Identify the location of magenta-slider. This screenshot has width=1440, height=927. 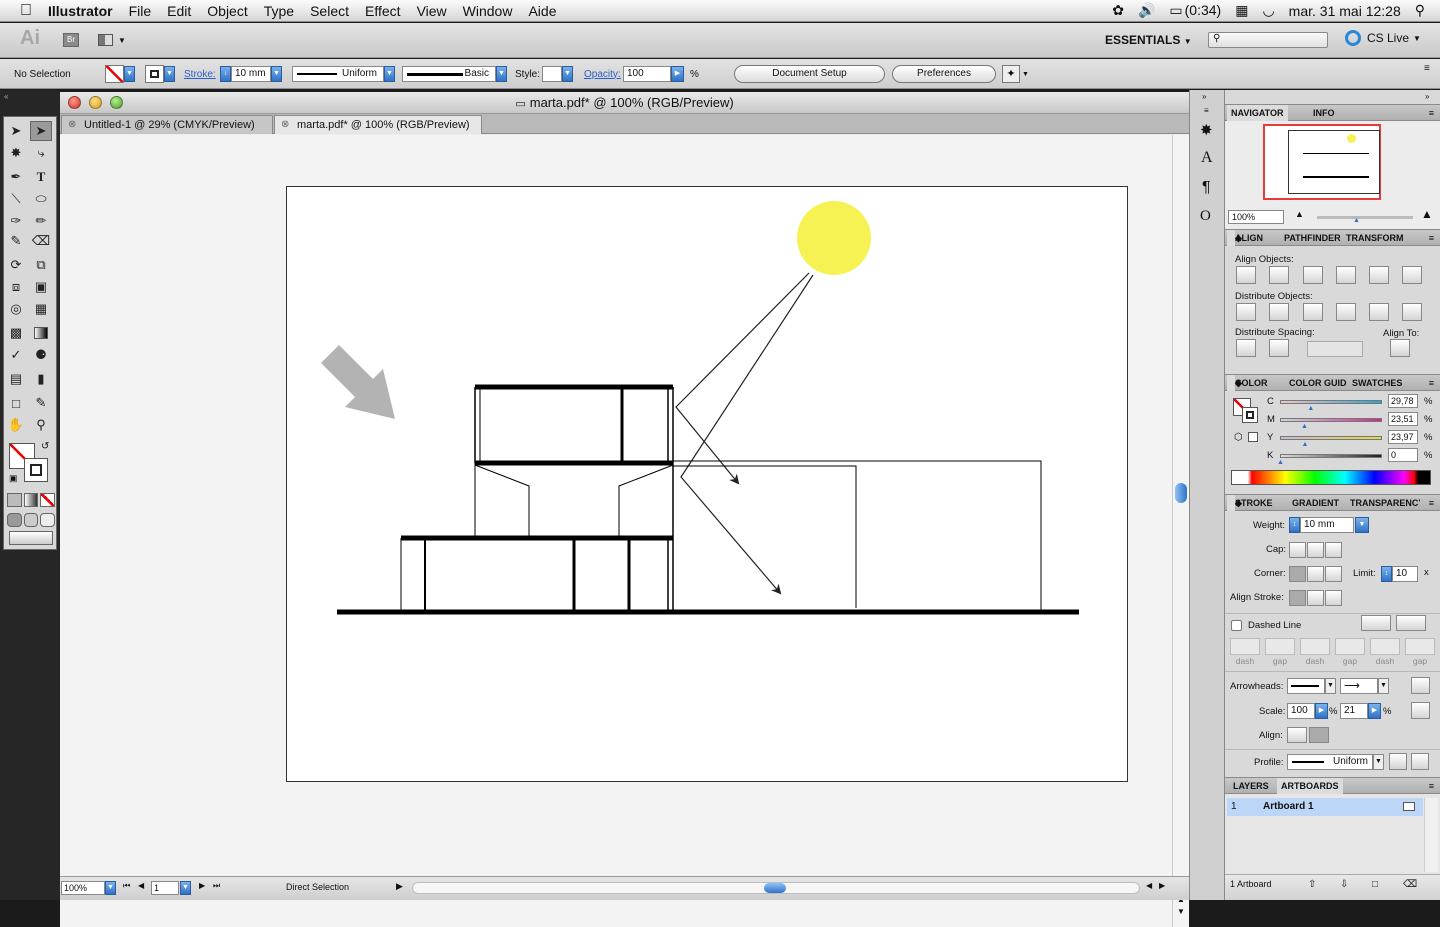
(1331, 420).